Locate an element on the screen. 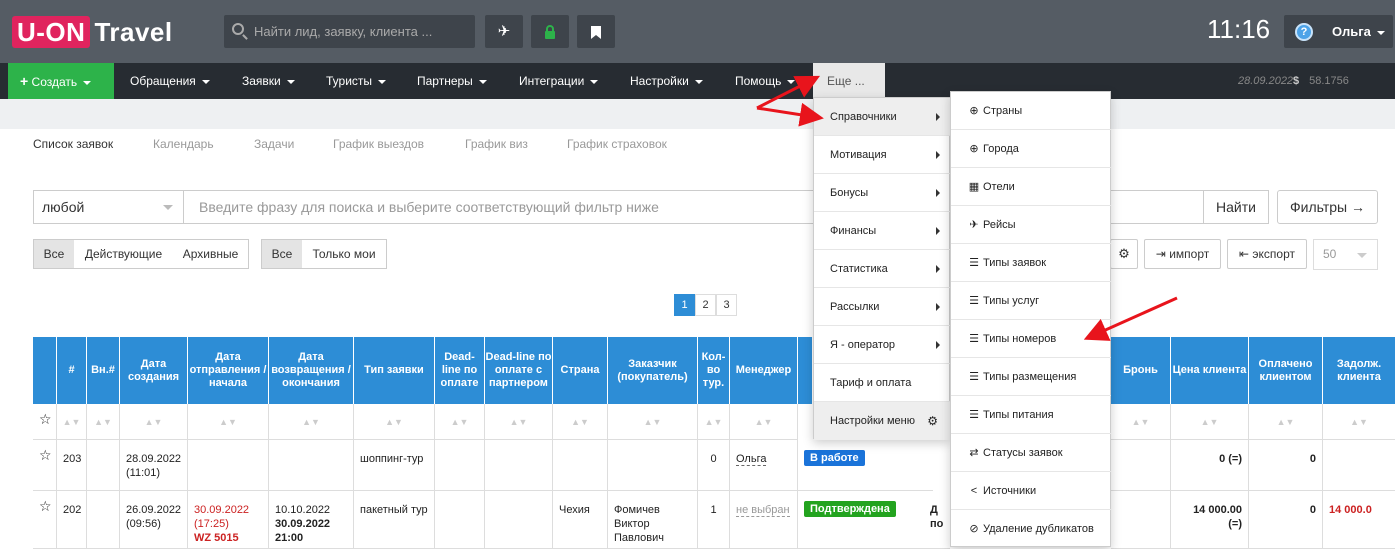  row-manager: Ольга is located at coordinates (764, 465).